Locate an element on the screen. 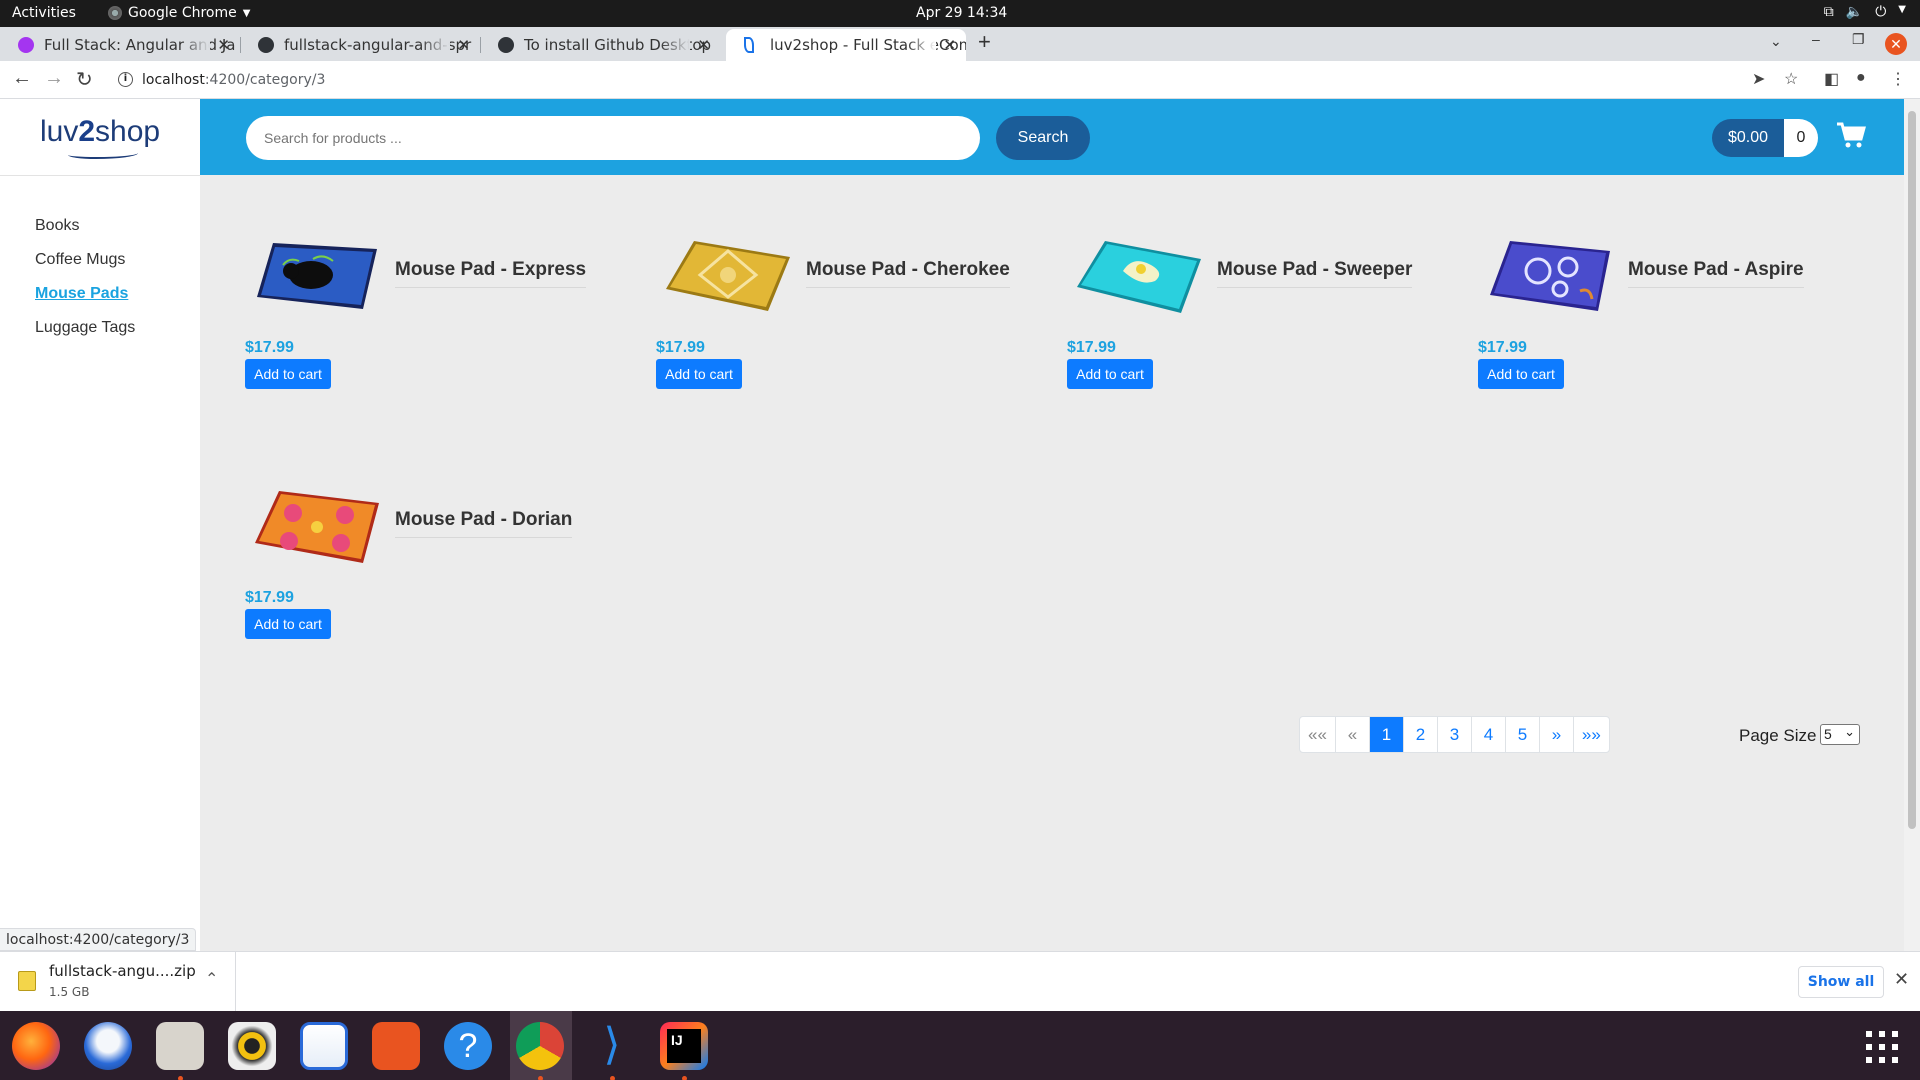  site-info-icon: i is located at coordinates (125, 79).